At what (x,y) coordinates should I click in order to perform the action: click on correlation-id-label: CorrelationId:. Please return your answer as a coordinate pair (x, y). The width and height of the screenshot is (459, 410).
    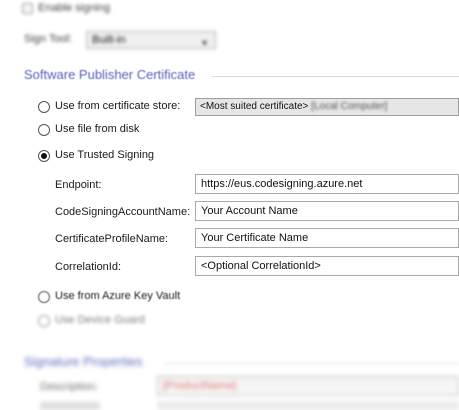
    Looking at the image, I should click on (88, 267).